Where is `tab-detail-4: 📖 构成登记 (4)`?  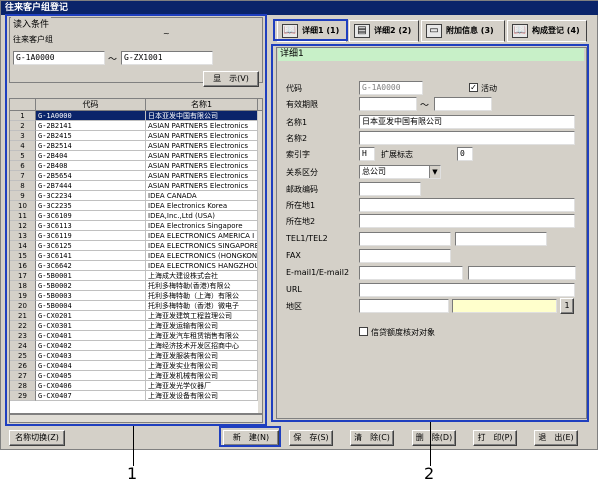 tab-detail-4: 📖 构成登记 (4) is located at coordinates (547, 31).